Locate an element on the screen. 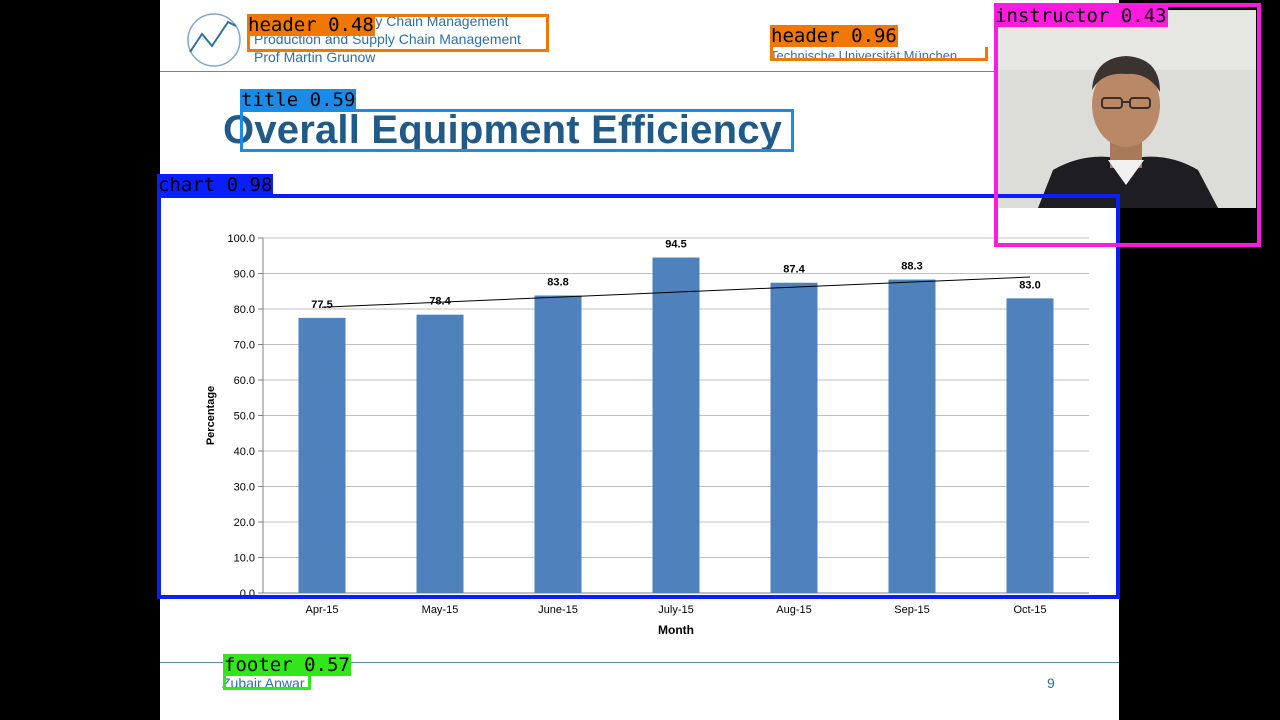 This screenshot has width=1280, height=720. data-label: 94.5 is located at coordinates (675, 245).